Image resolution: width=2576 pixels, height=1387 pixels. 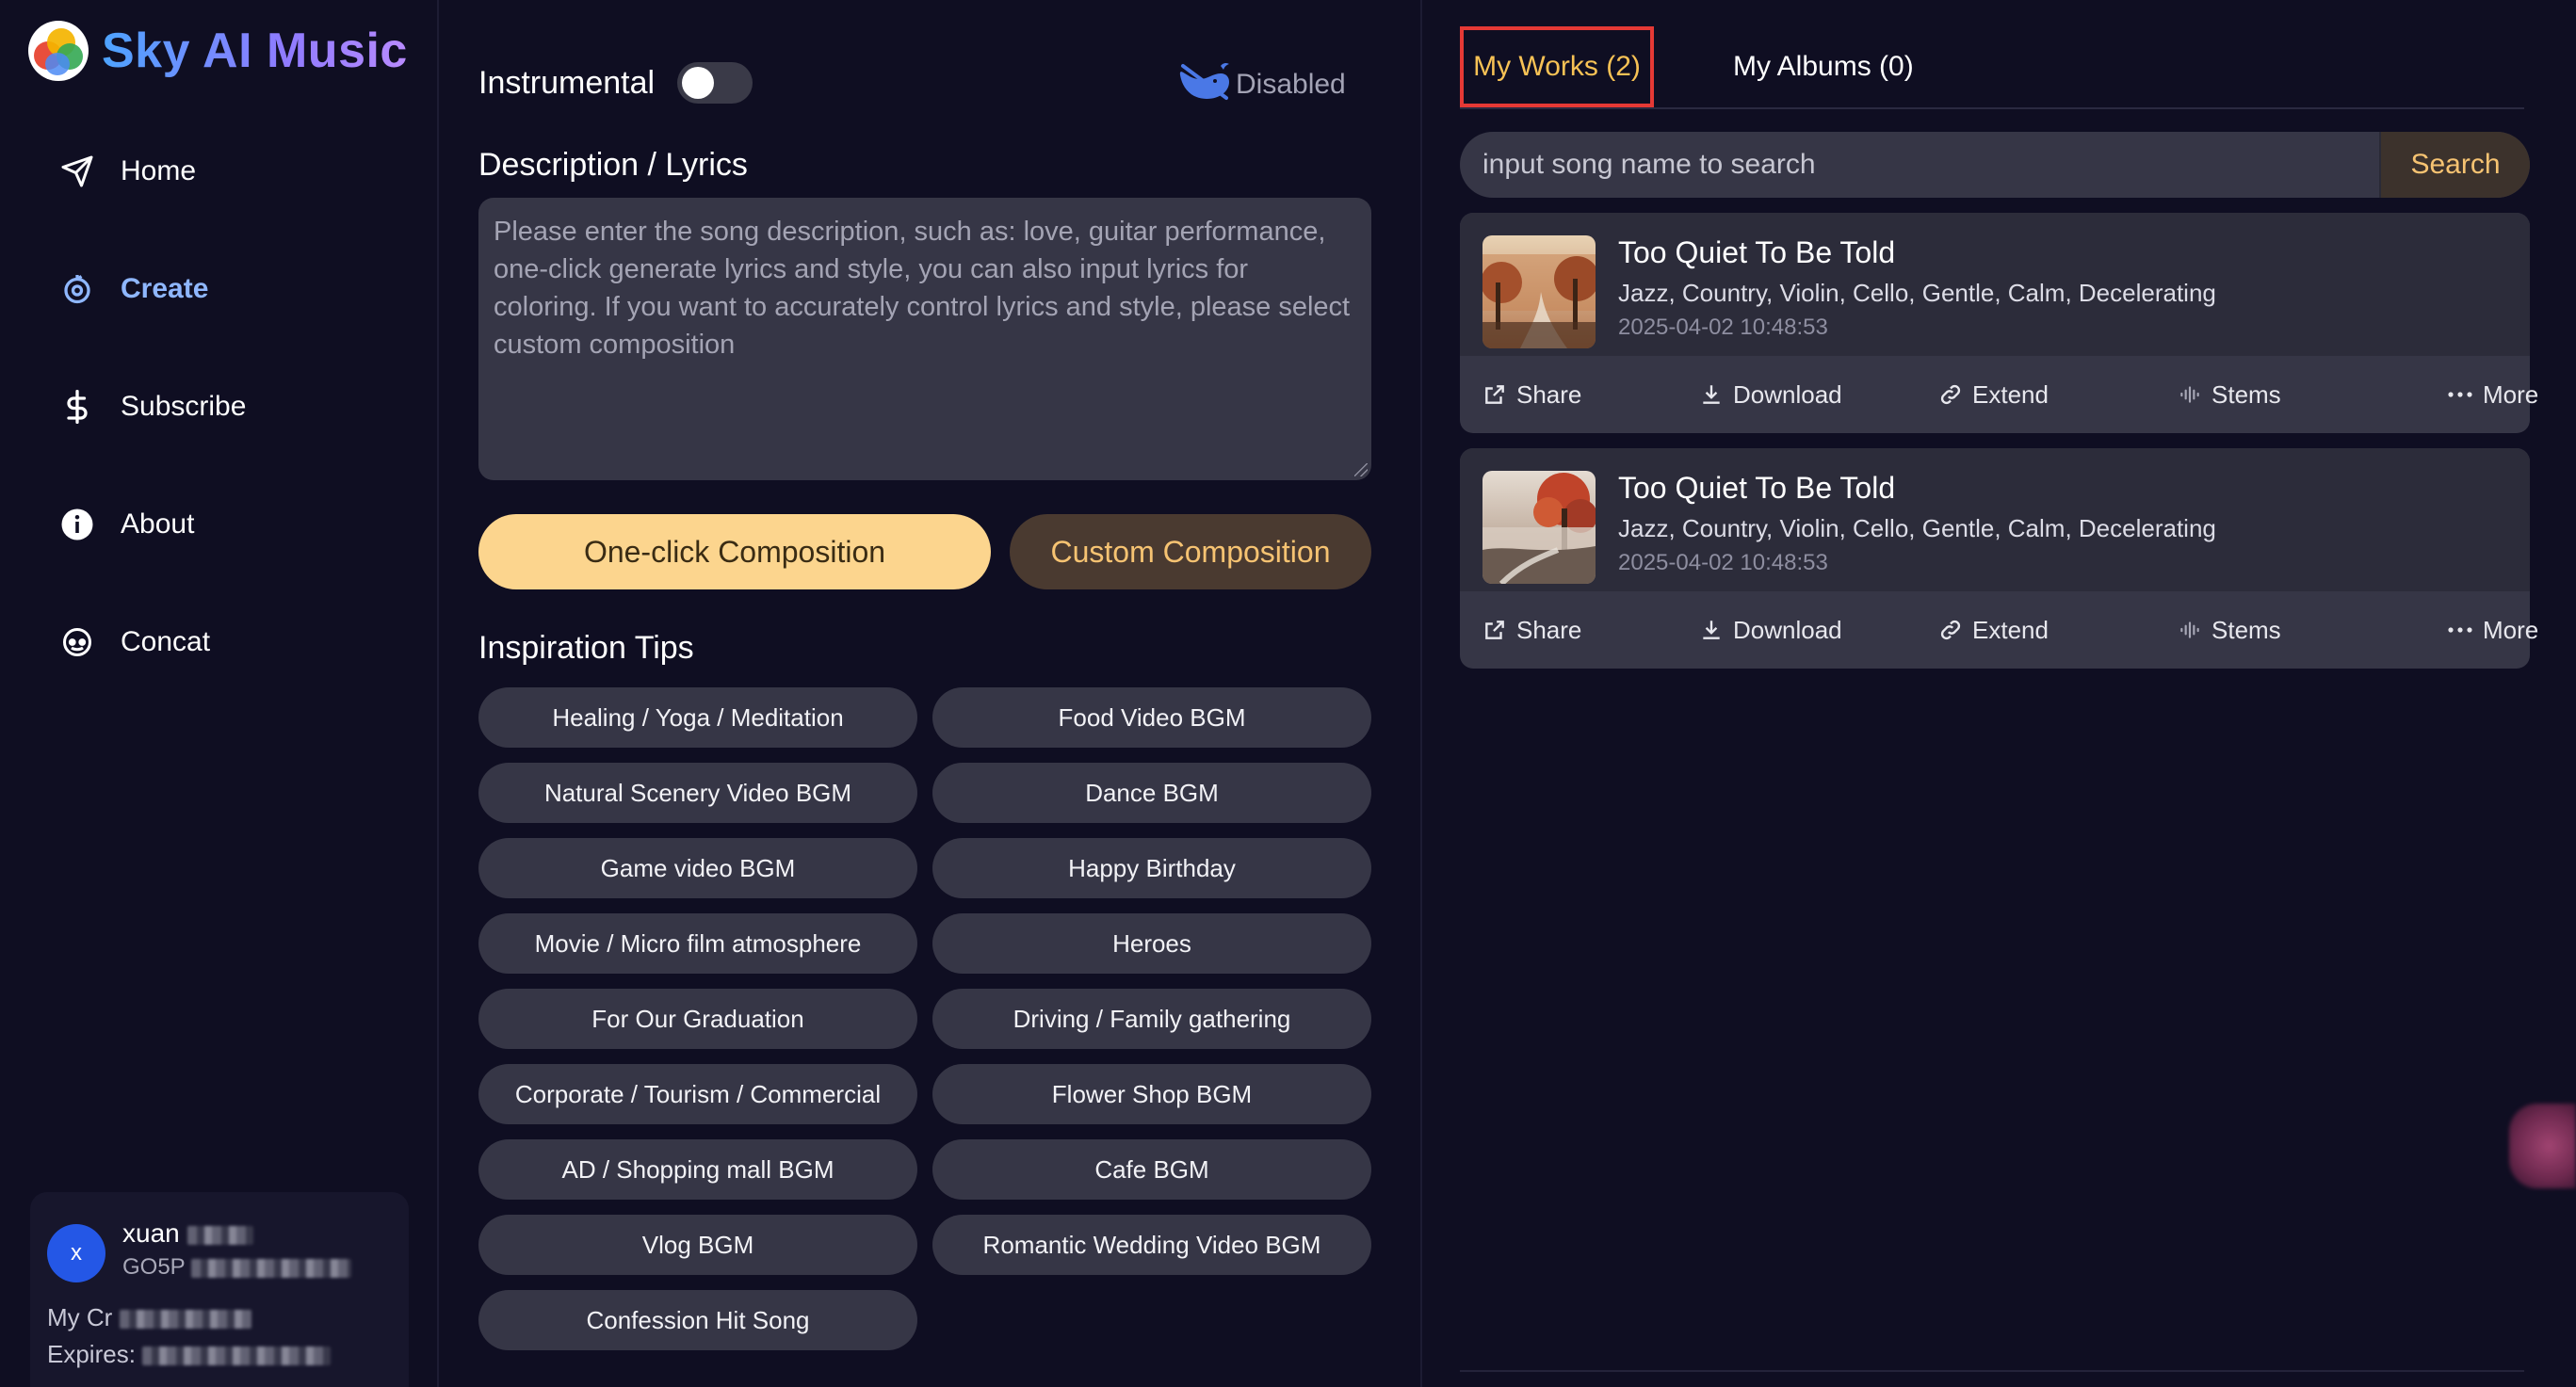 I want to click on song-search: Search, so click(x=1995, y=165).